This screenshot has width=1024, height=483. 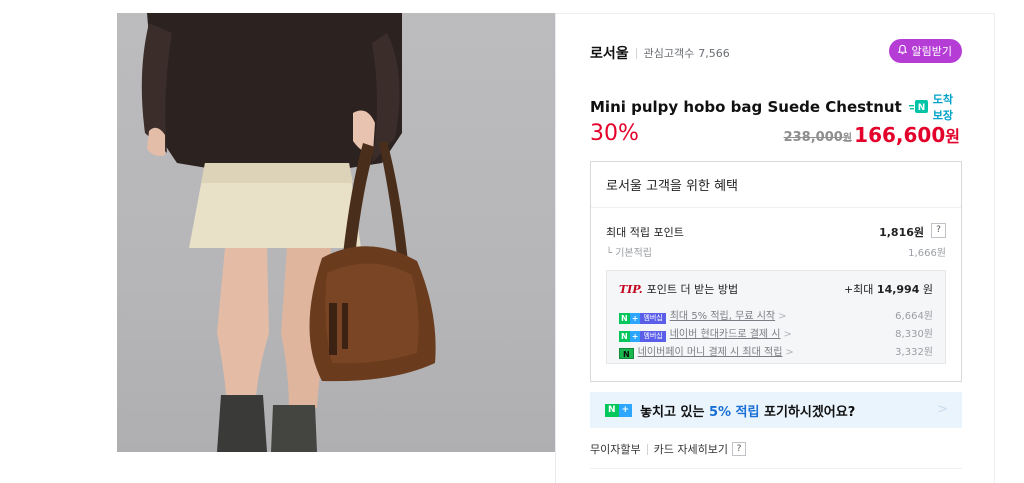 I want to click on basic-points-row: └ 기본적립 1,666원, so click(x=776, y=251).